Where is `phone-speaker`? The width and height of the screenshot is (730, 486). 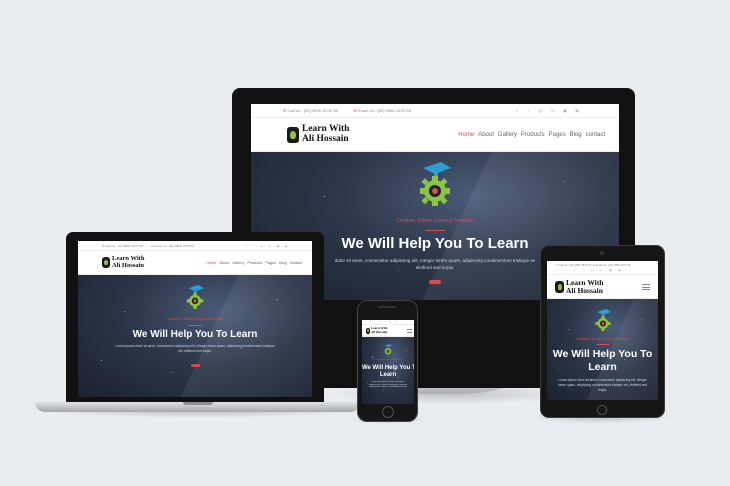 phone-speaker is located at coordinates (387, 307).